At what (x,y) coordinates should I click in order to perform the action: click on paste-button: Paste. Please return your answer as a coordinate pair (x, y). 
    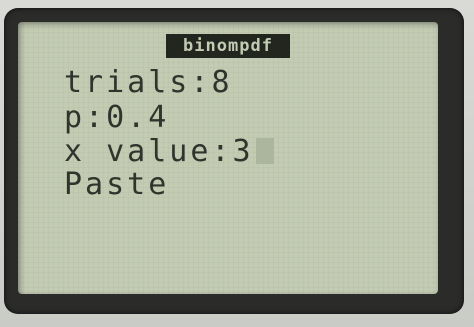
    Looking at the image, I should click on (116, 185).